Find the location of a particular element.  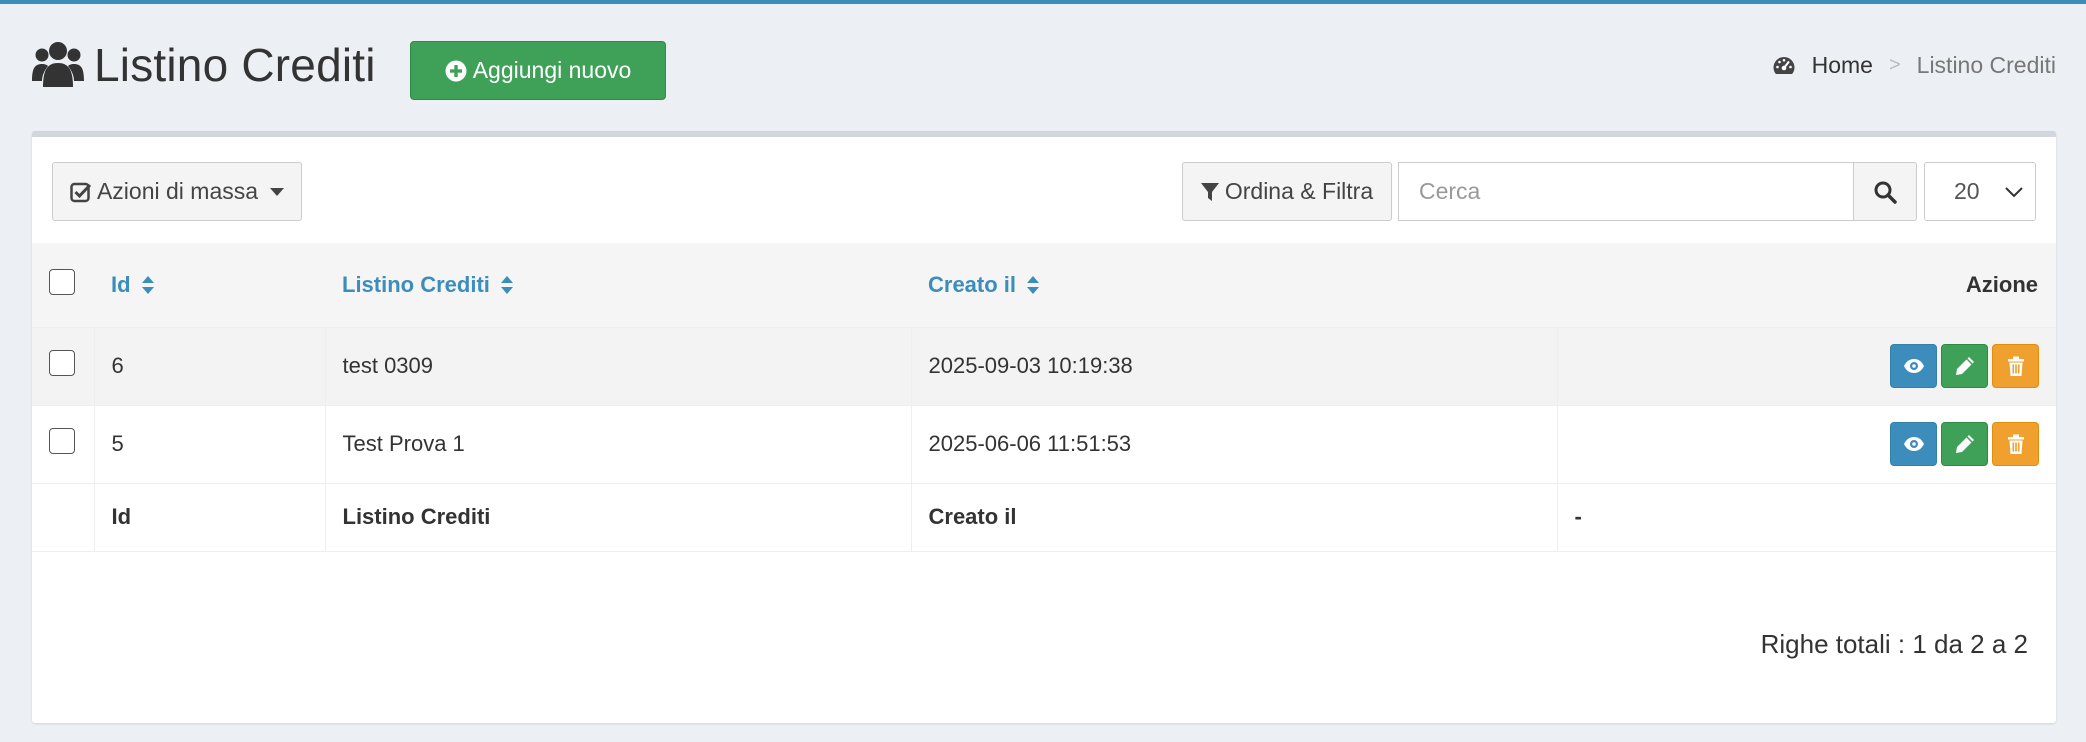

table-header-row: Id Listino Crediti Creato il Azione is located at coordinates (1044, 285).